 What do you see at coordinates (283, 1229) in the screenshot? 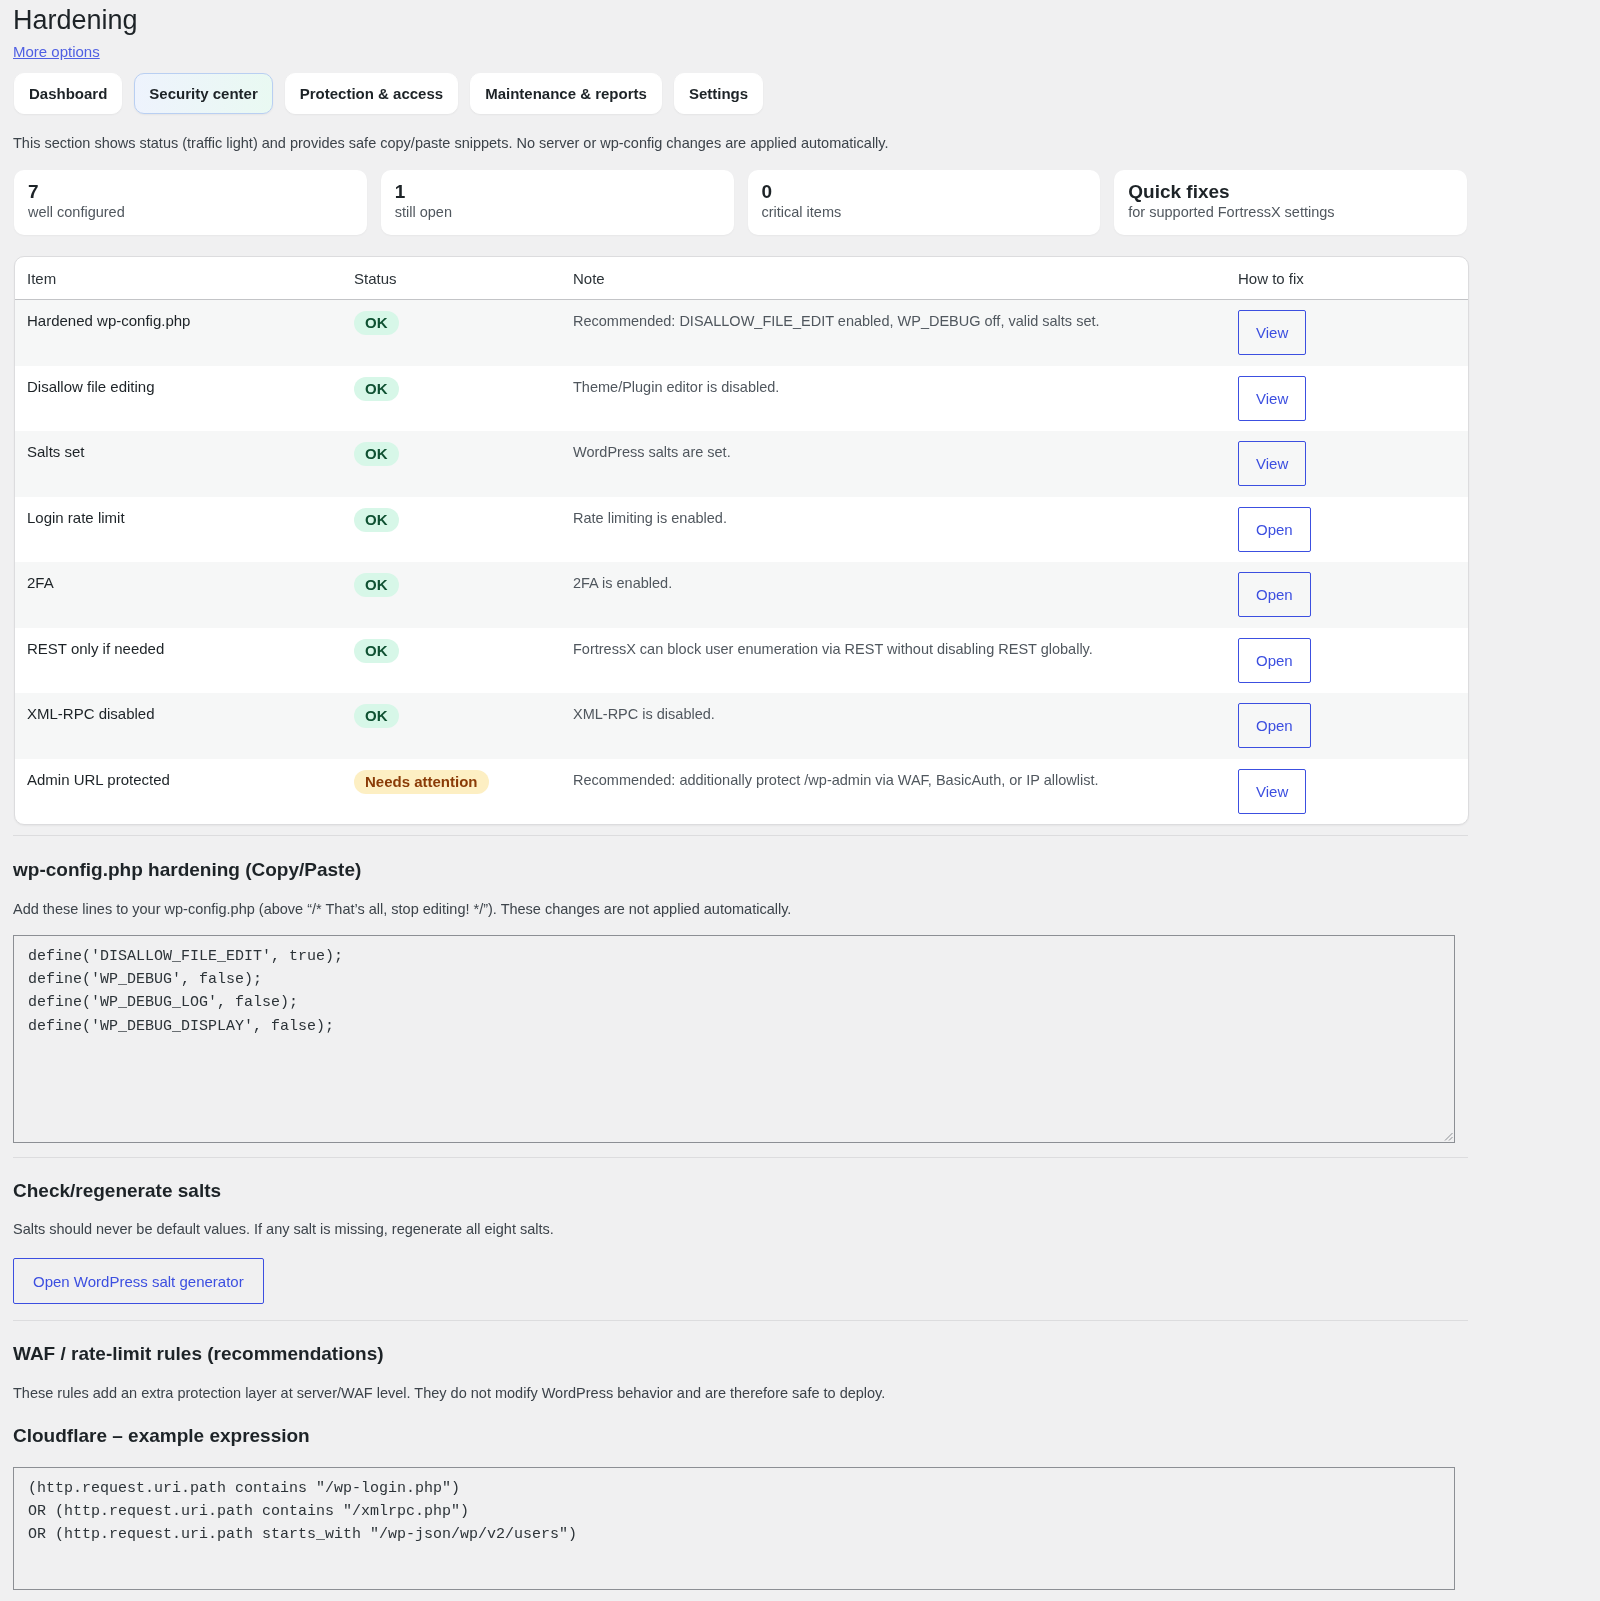
I see `section-text: Salts should never be default values. If any salt is missing, regenerate all eight salts.` at bounding box center [283, 1229].